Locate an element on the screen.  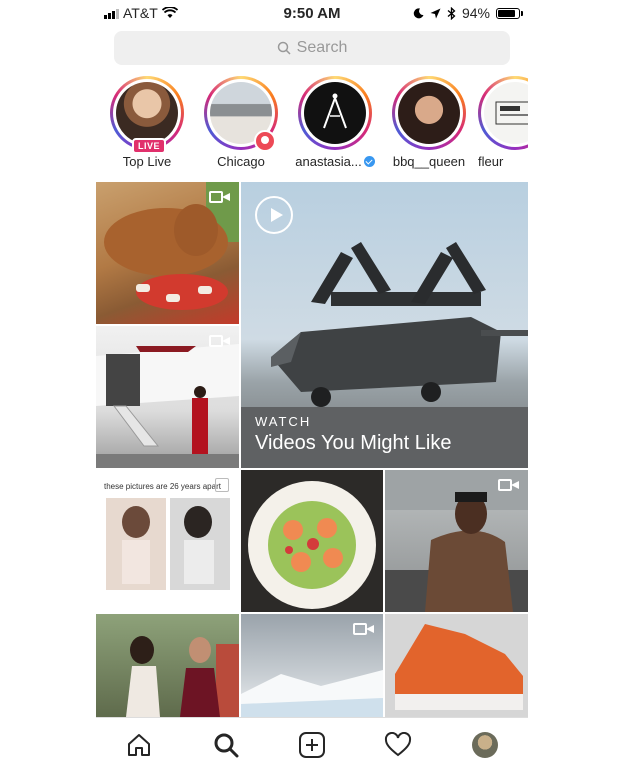
tab-search is located at coordinates (226, 745).